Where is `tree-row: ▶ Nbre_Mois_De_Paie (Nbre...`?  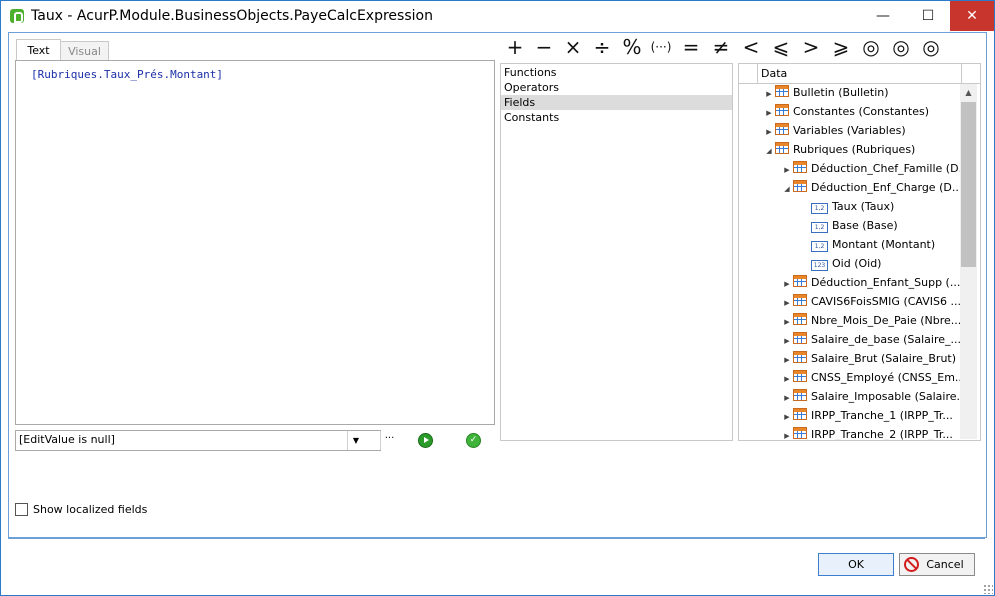
tree-row: ▶ Nbre_Mois_De_Paie (Nbre... is located at coordinates (871, 320).